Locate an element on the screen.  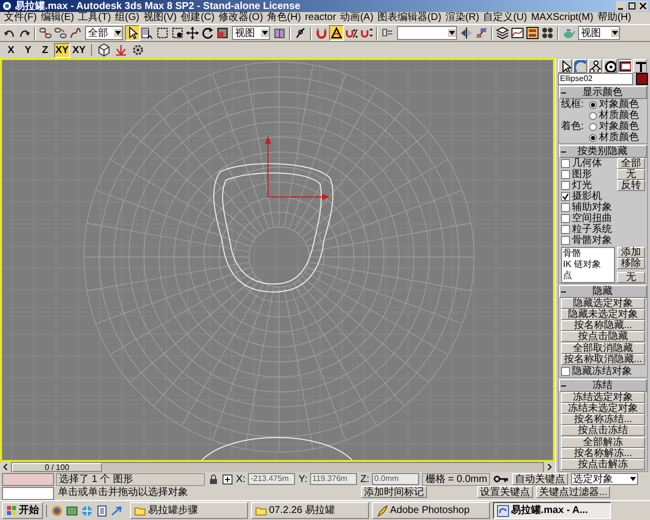
menu-item: 动画(A) is located at coordinates (357, 17).